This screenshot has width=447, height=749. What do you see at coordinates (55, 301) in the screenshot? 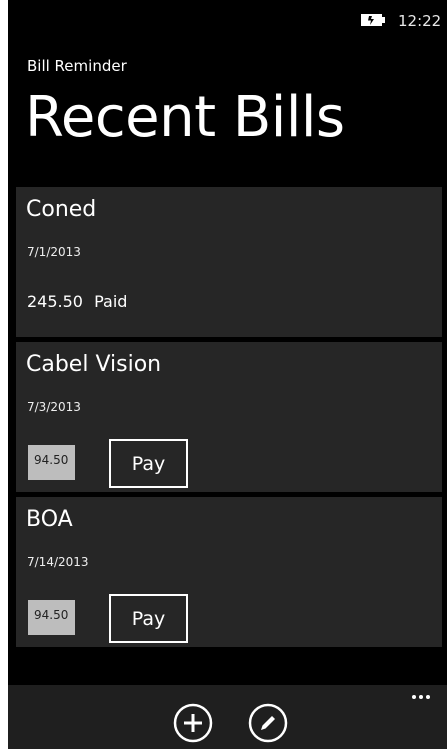
I see `bill-amount: 245.50` at bounding box center [55, 301].